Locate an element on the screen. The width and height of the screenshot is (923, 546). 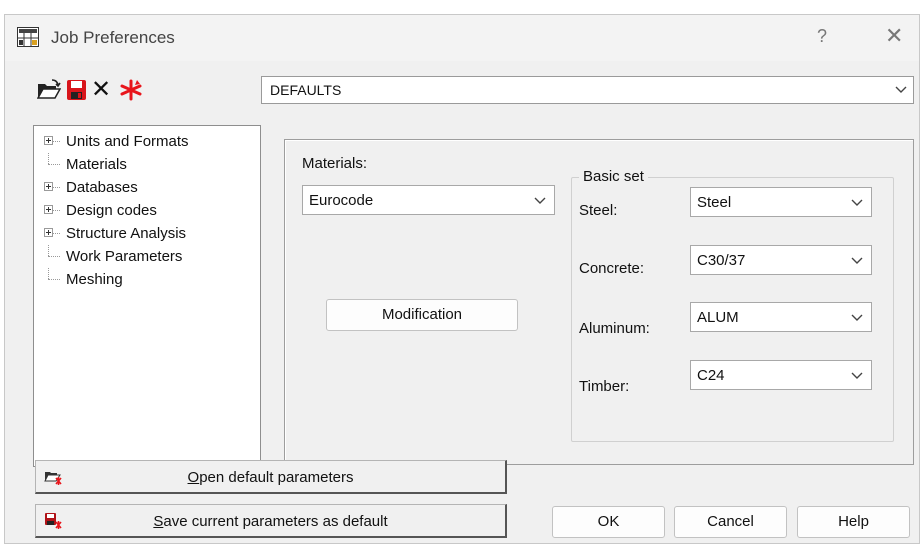
tree-item-label: Structure Analysis is located at coordinates (126, 233).